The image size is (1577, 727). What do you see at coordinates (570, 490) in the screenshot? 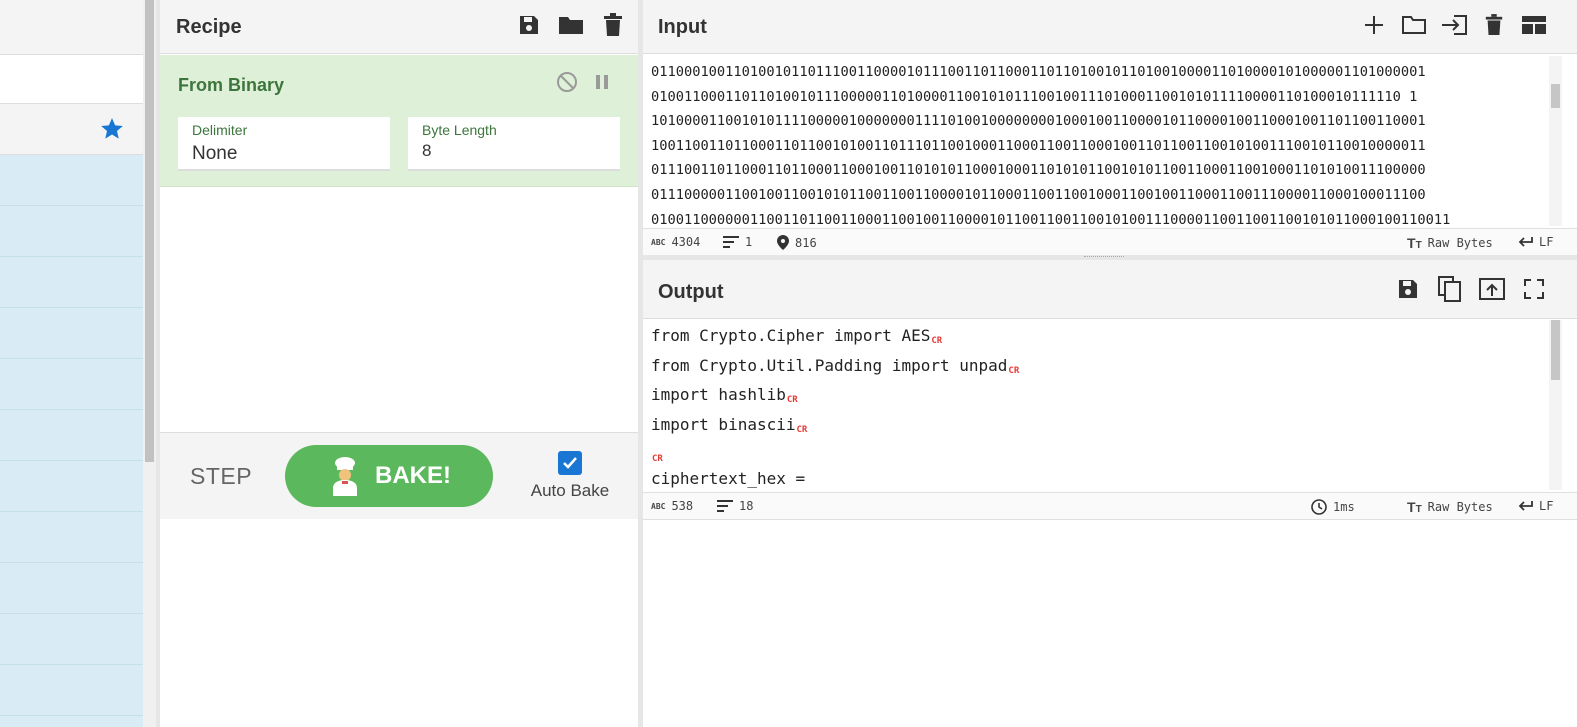
I see `auto-bake-label: Auto Bake` at bounding box center [570, 490].